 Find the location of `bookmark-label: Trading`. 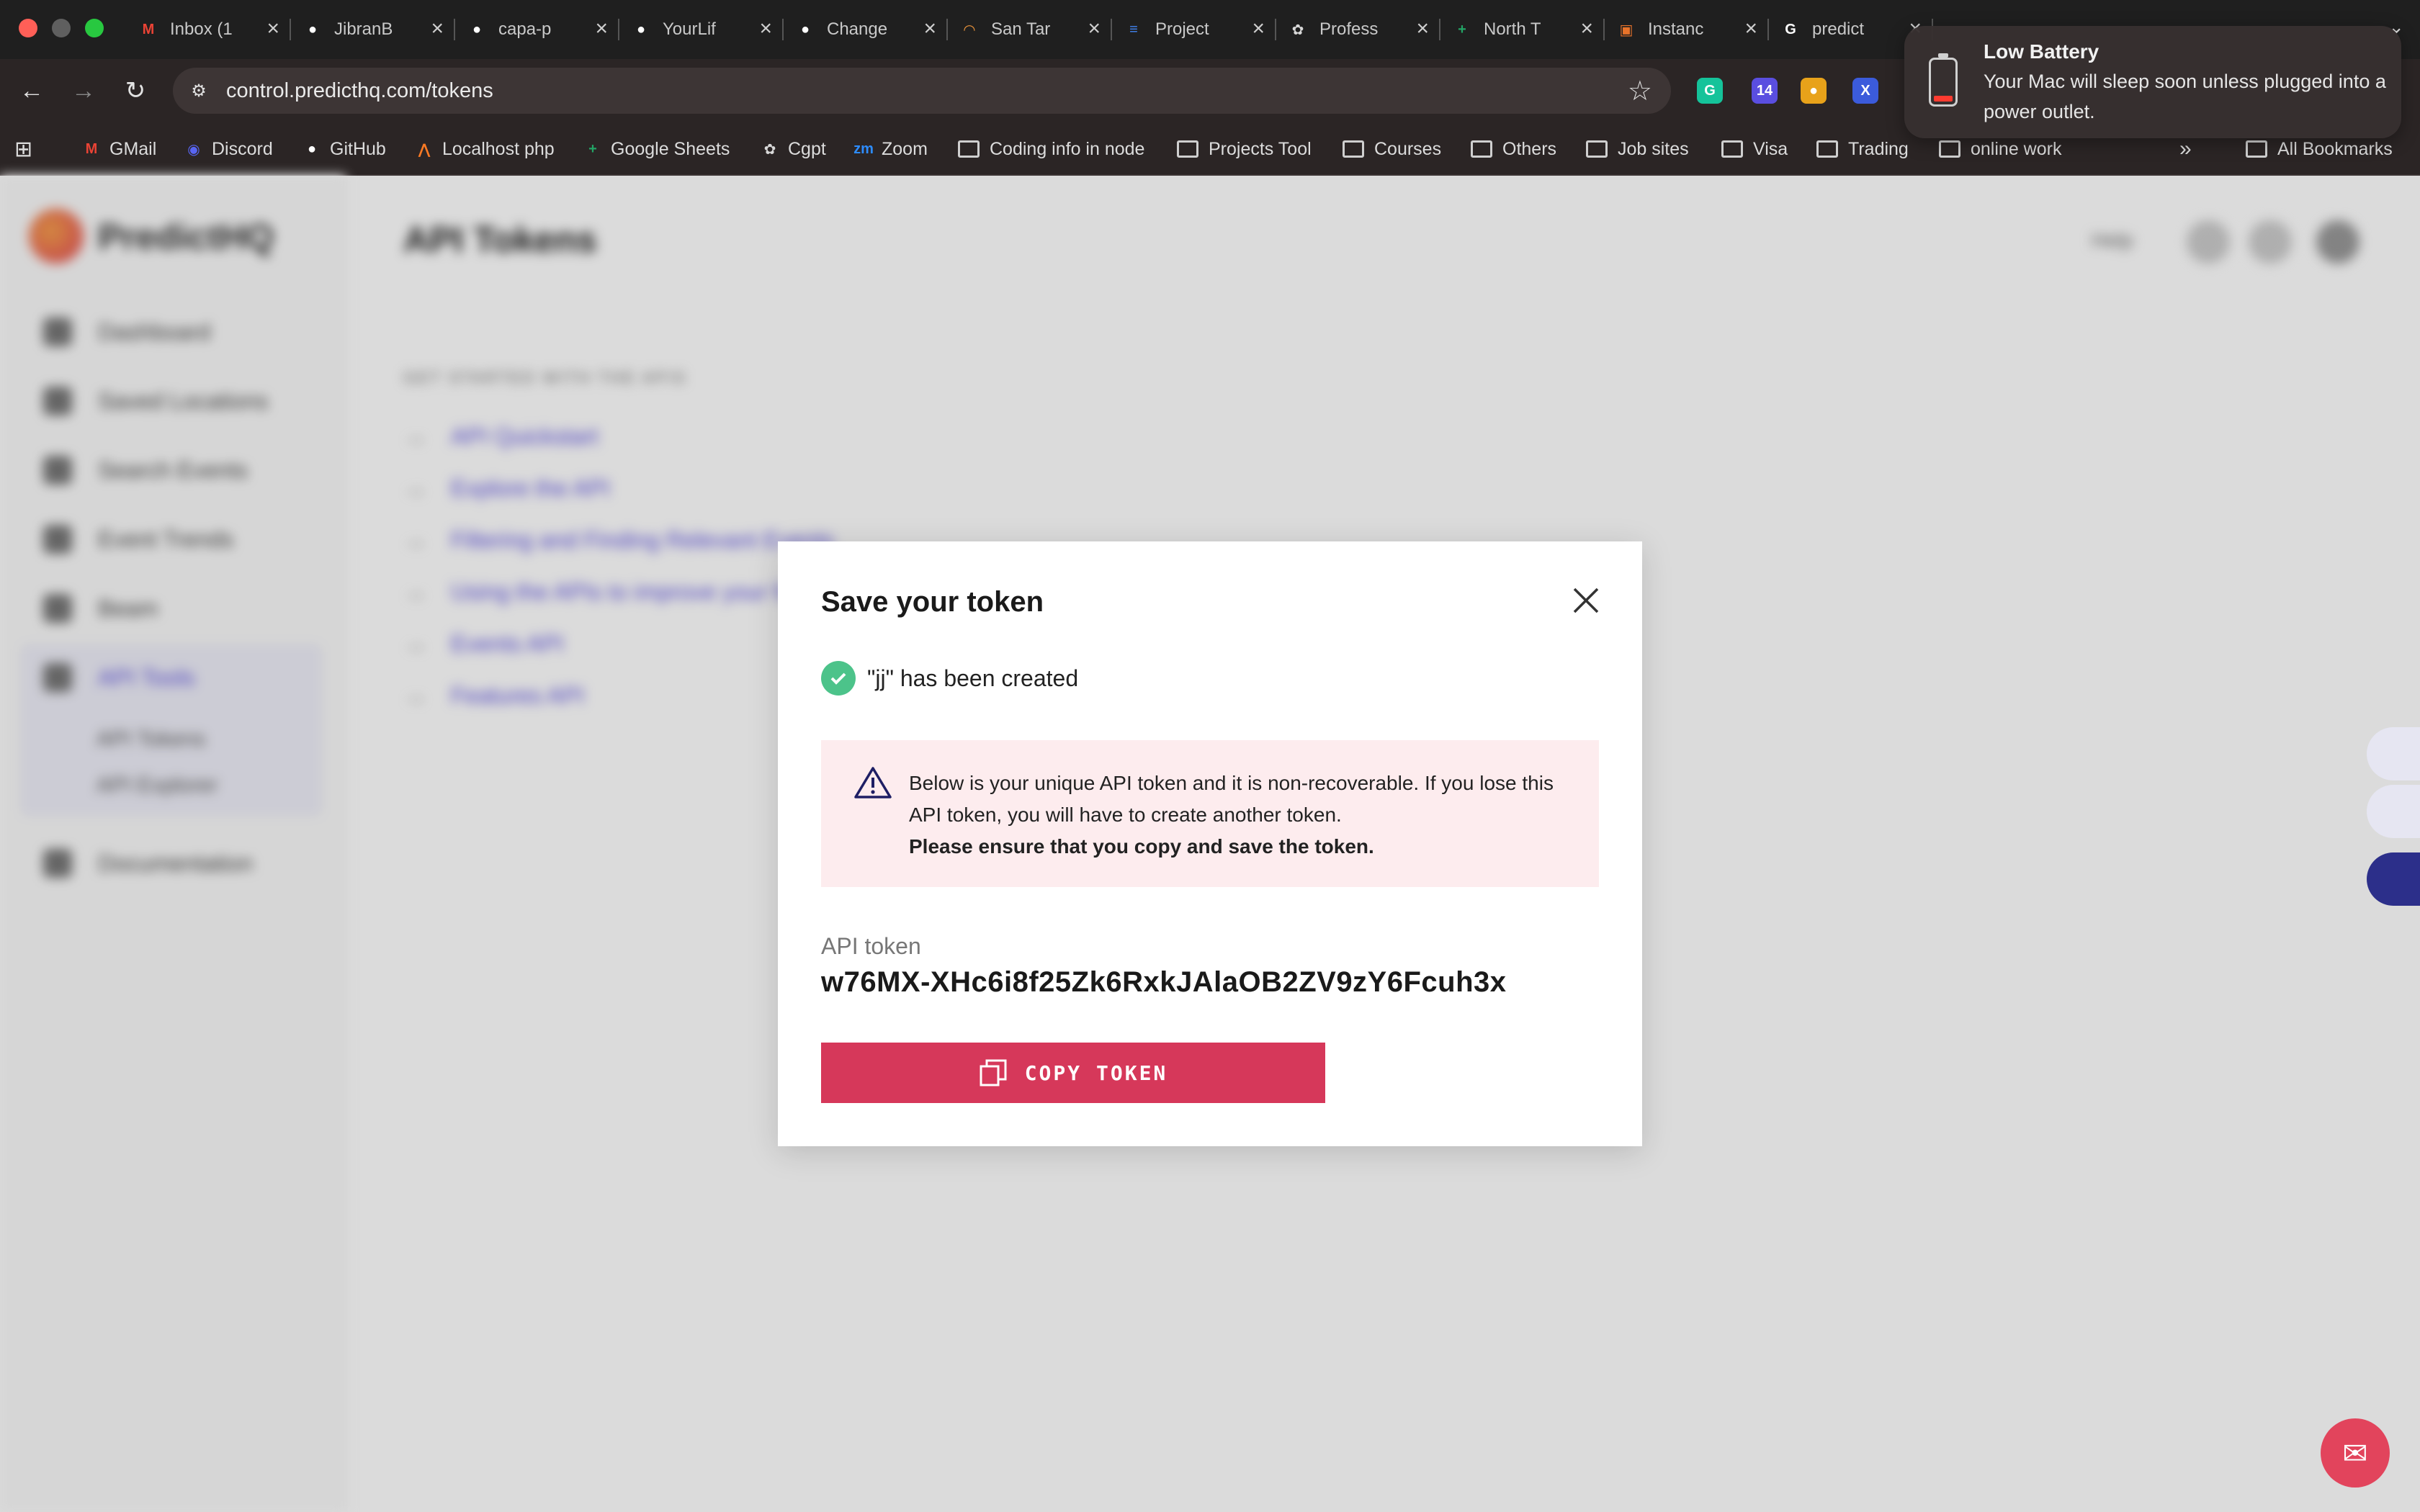

bookmark-label: Trading is located at coordinates (1878, 148).